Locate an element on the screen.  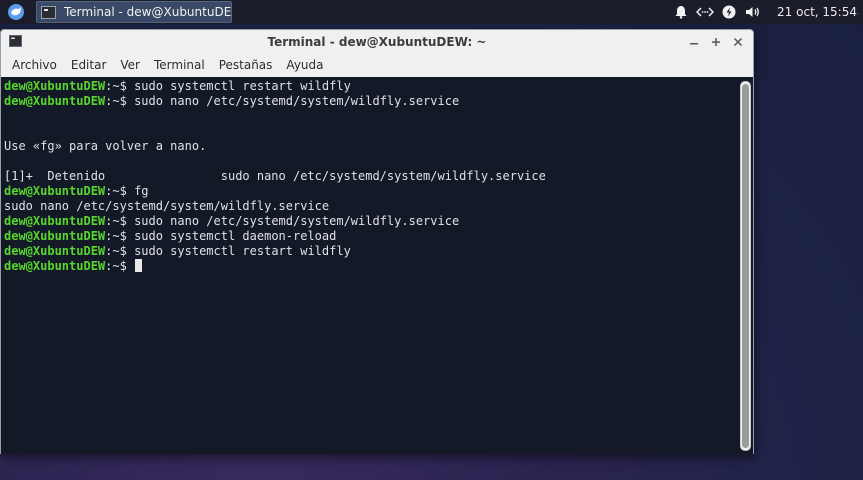
scrollbar-thumb is located at coordinates (745, 266).